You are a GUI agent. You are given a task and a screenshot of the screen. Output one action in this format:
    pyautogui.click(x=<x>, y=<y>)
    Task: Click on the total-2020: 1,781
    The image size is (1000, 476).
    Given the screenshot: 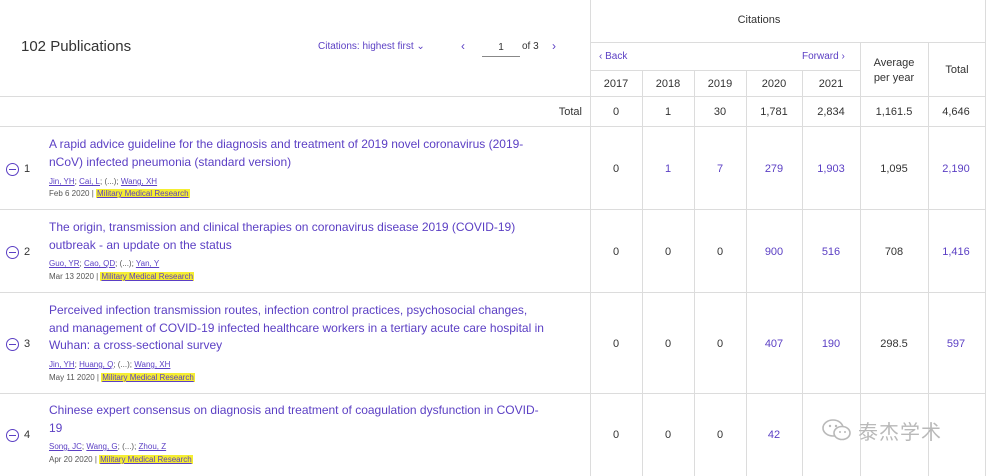 What is the action you would take?
    pyautogui.click(x=774, y=112)
    